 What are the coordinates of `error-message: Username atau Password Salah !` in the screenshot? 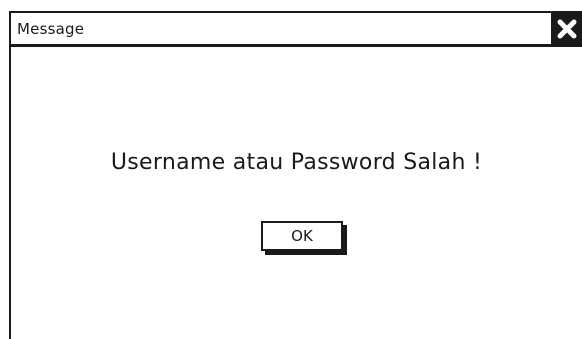 It's located at (296, 162).